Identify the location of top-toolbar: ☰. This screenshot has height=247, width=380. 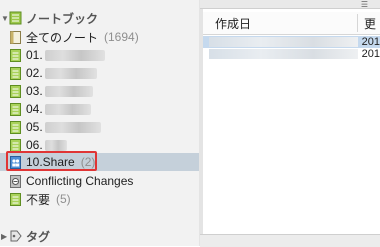
(290, 4).